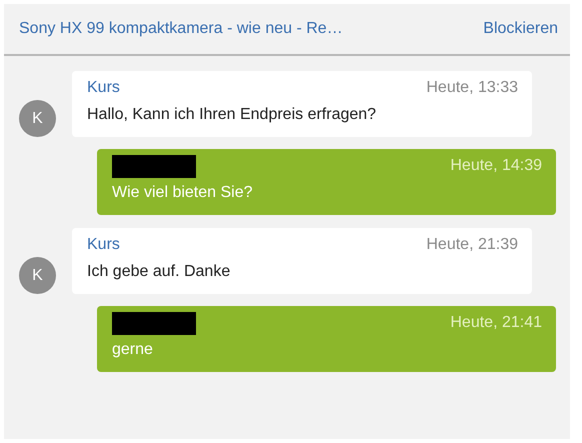 The height and width of the screenshot is (443, 582). What do you see at coordinates (232, 115) in the screenshot?
I see `message-text: Hallo, Kann ich Ihren Endpreis erfragen?` at bounding box center [232, 115].